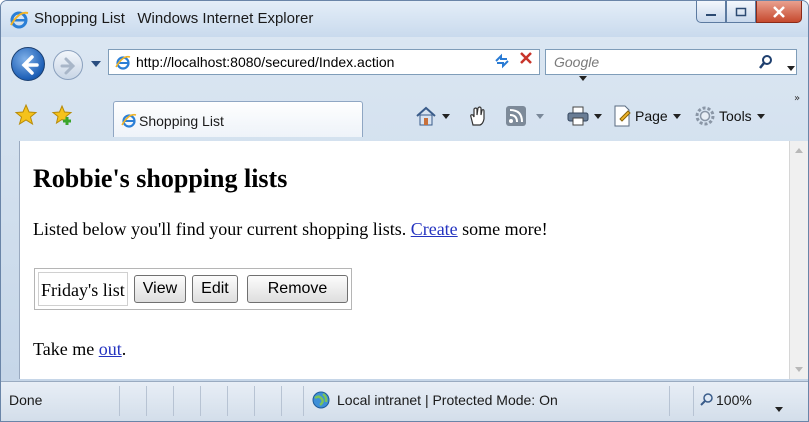 The width and height of the screenshot is (809, 422). I want to click on refresh-button, so click(502, 63).